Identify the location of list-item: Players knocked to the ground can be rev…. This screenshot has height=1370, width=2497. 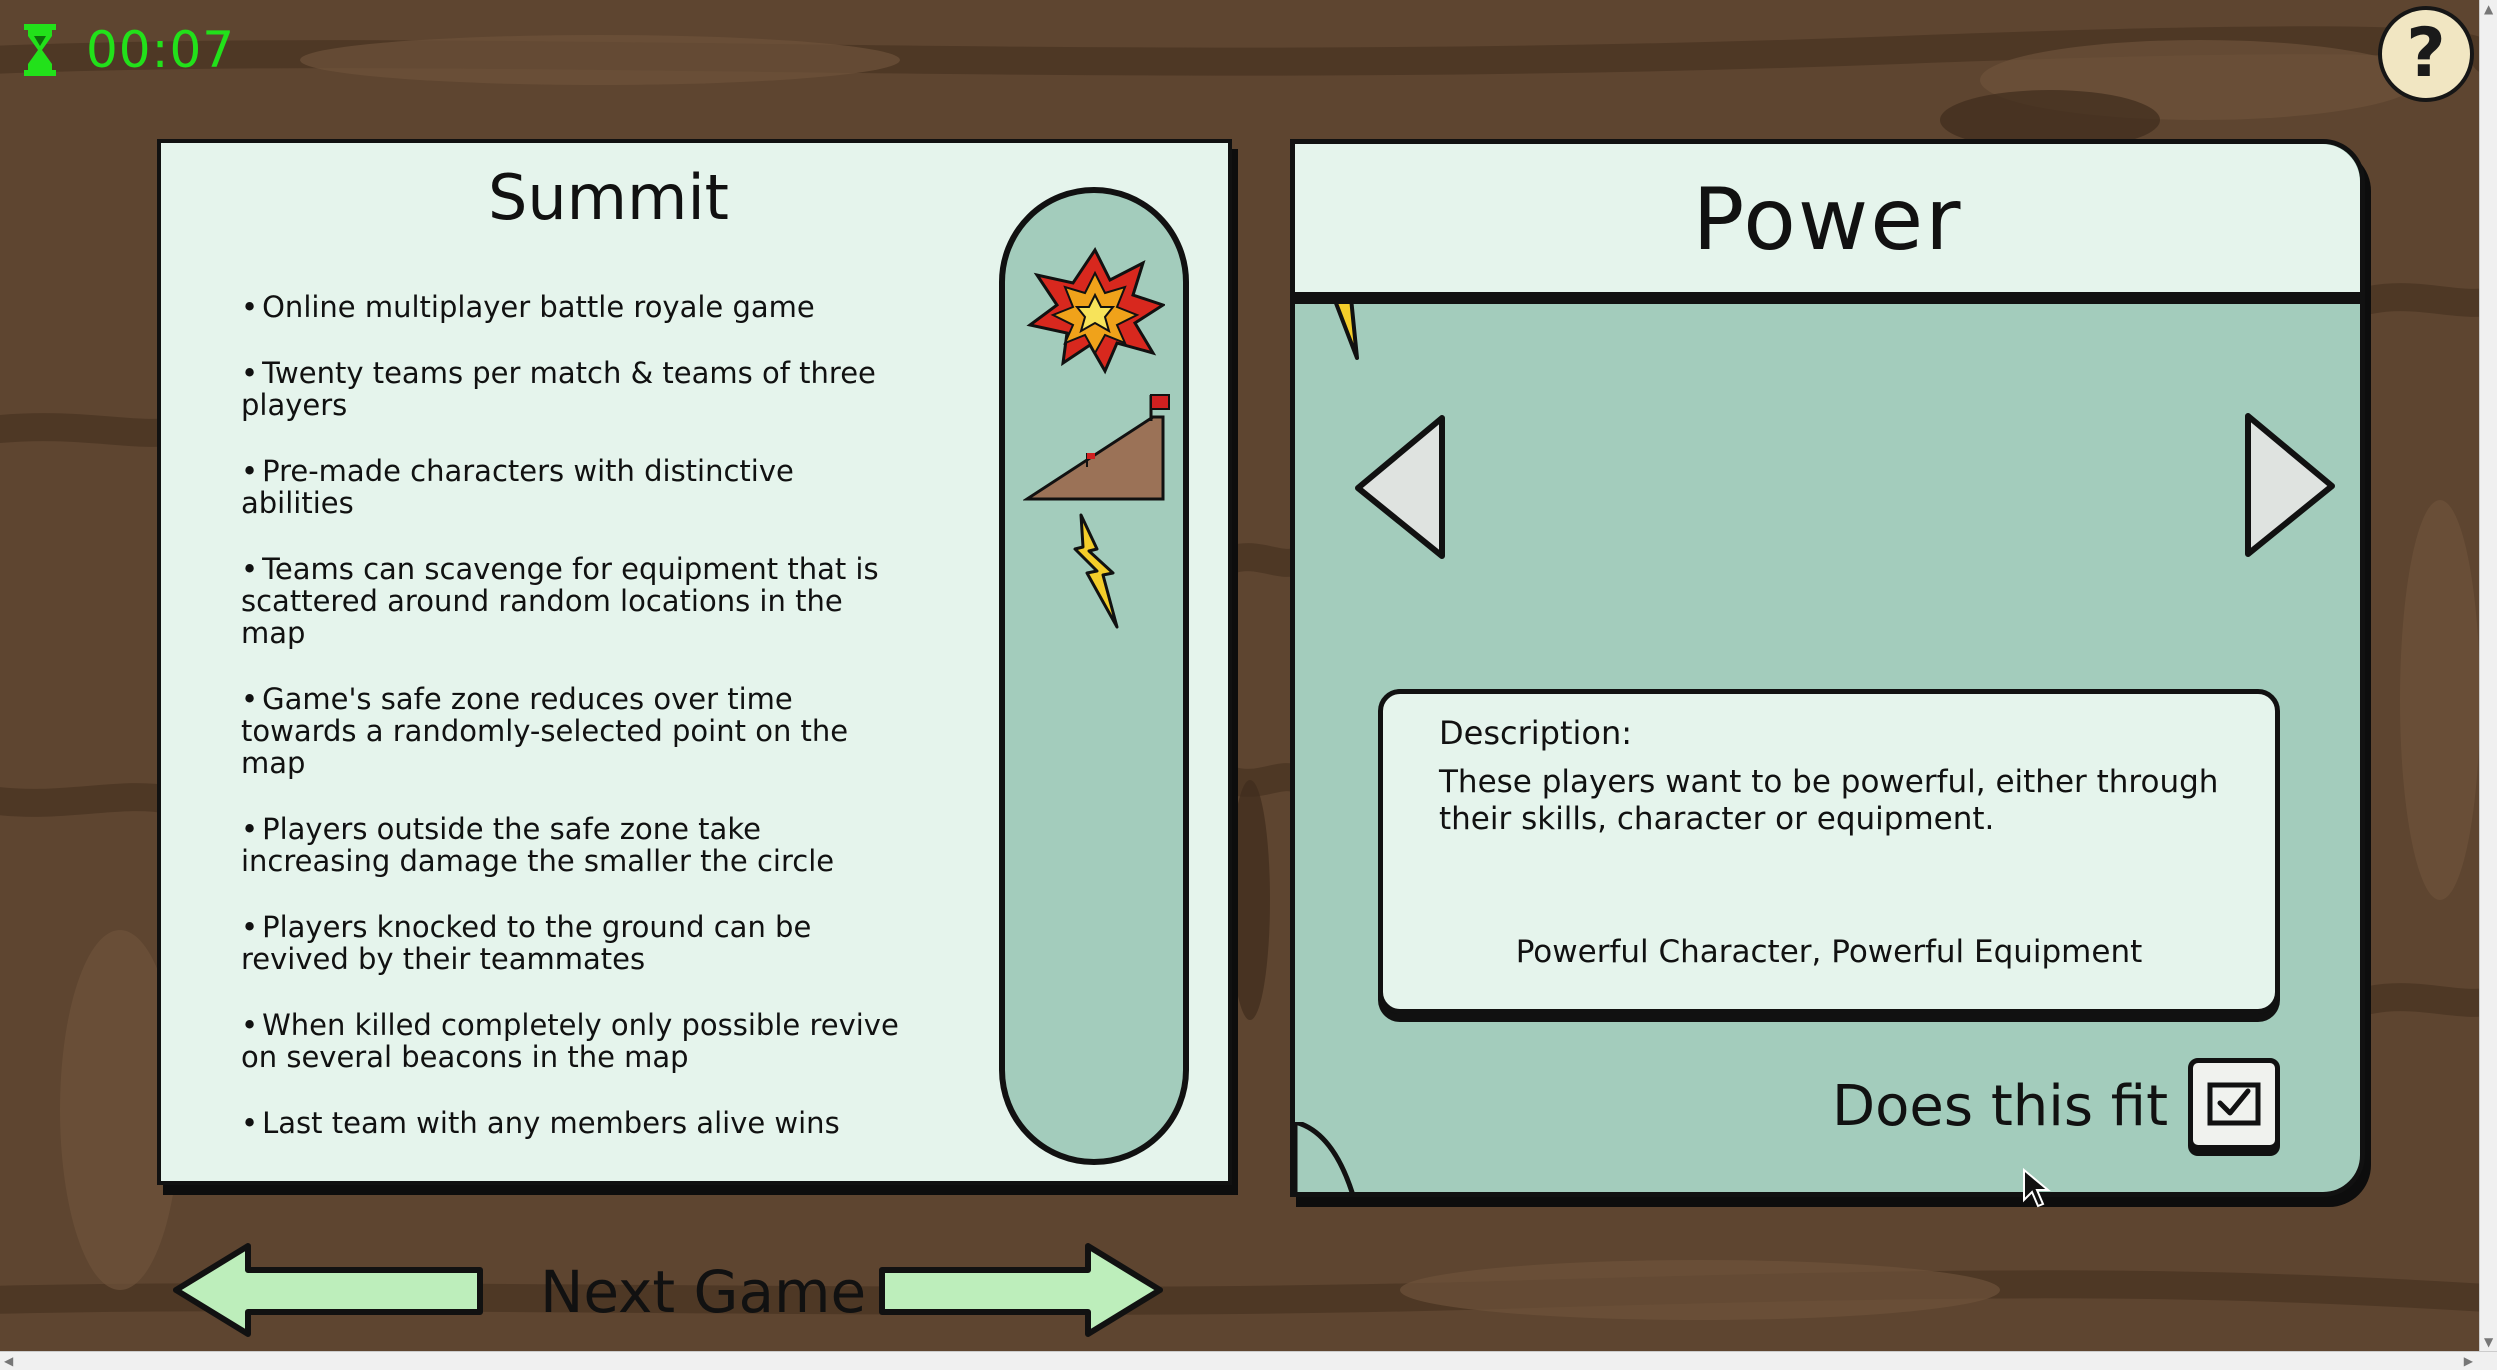
(571, 943).